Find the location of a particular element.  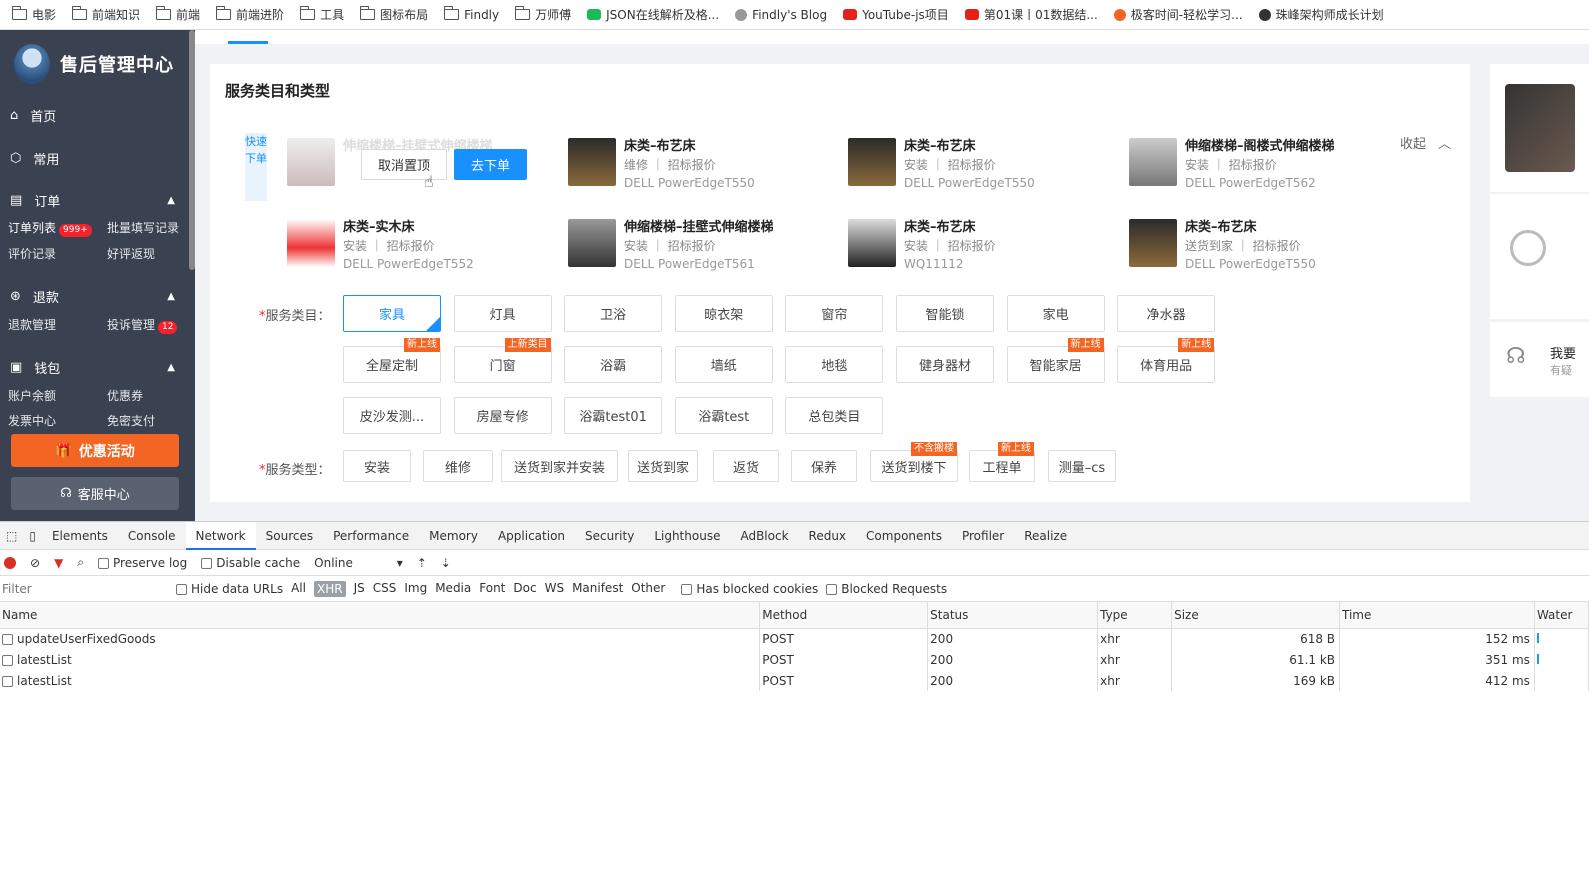

devtools-tab: AdBlock is located at coordinates (764, 536).